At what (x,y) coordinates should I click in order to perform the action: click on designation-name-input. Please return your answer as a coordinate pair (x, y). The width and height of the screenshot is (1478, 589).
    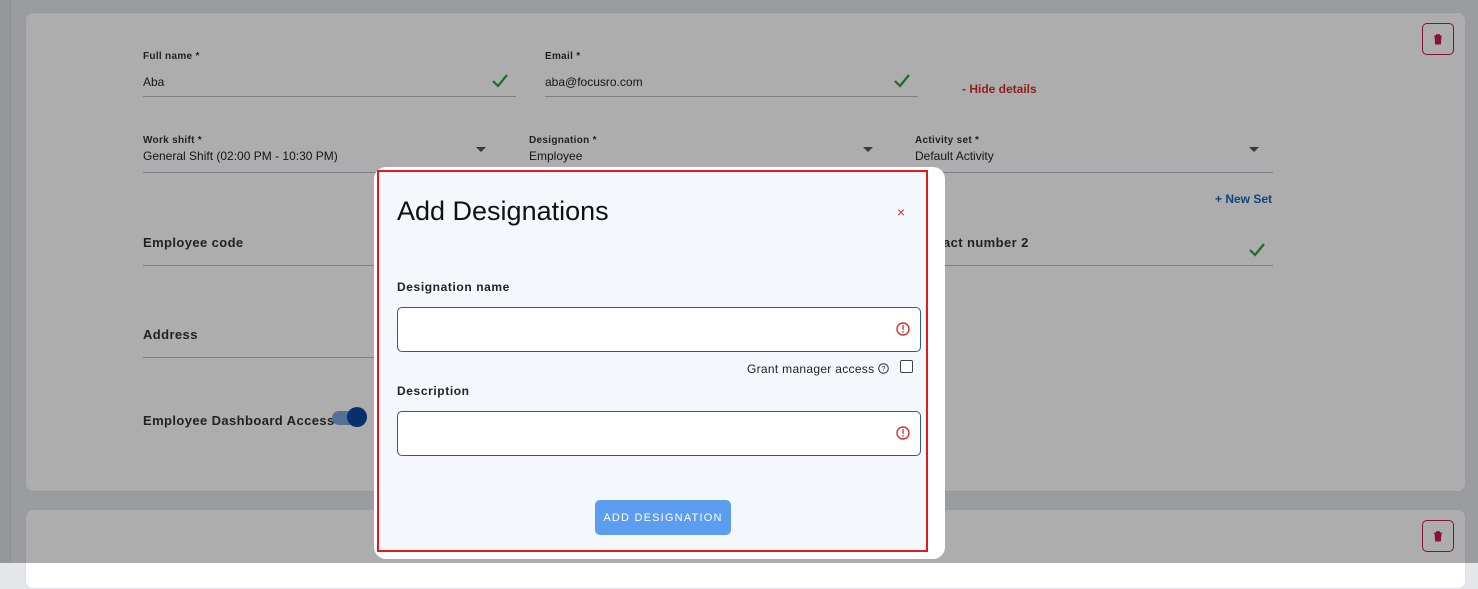
    Looking at the image, I should click on (659, 329).